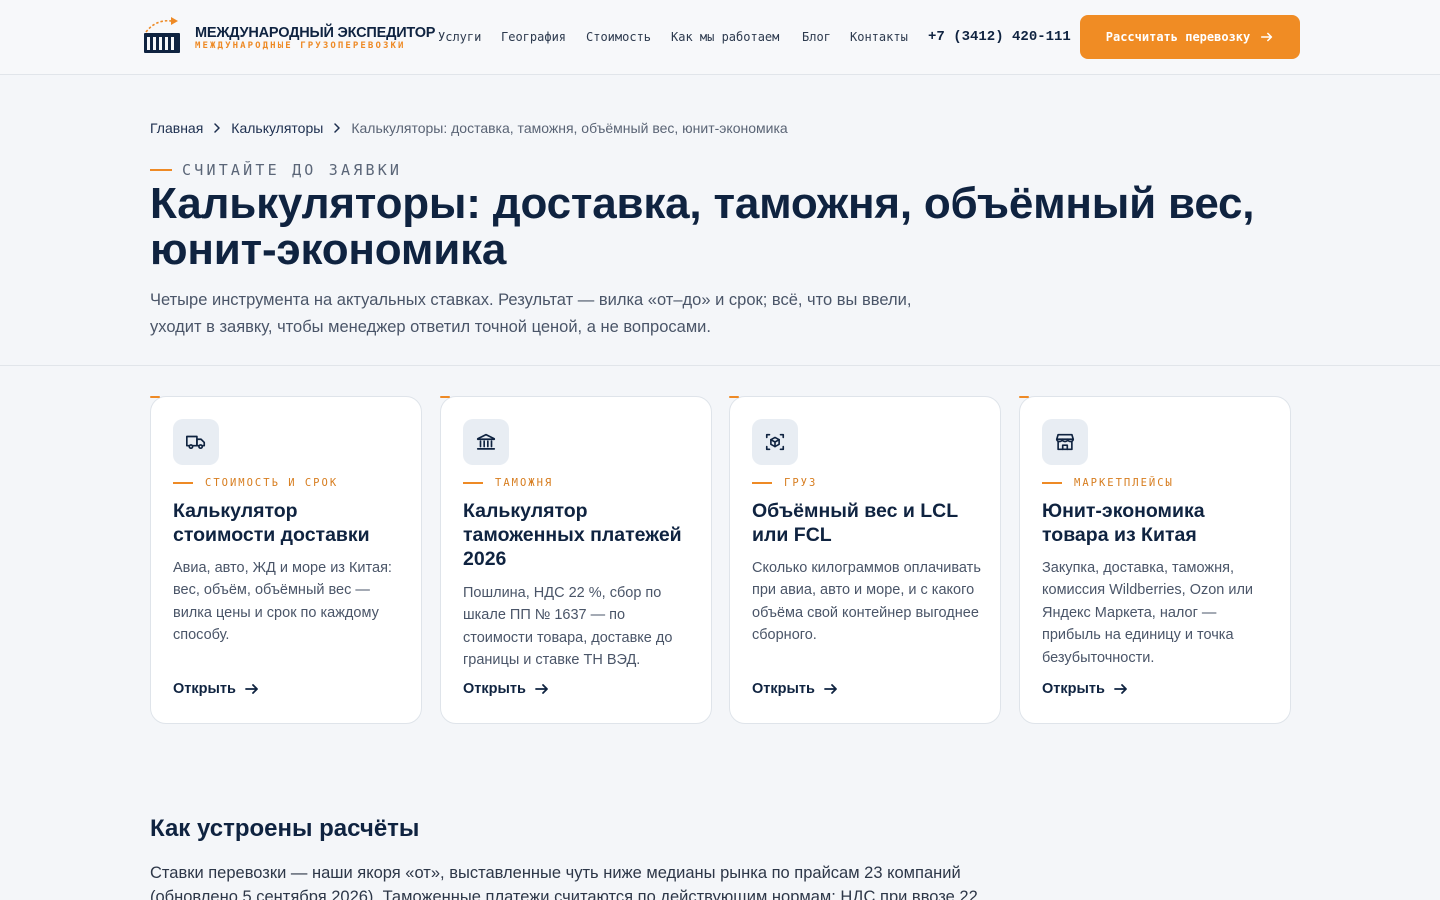  What do you see at coordinates (1124, 483) in the screenshot?
I see `card-category-label: МАРКЕТПЛЕЙСЫ` at bounding box center [1124, 483].